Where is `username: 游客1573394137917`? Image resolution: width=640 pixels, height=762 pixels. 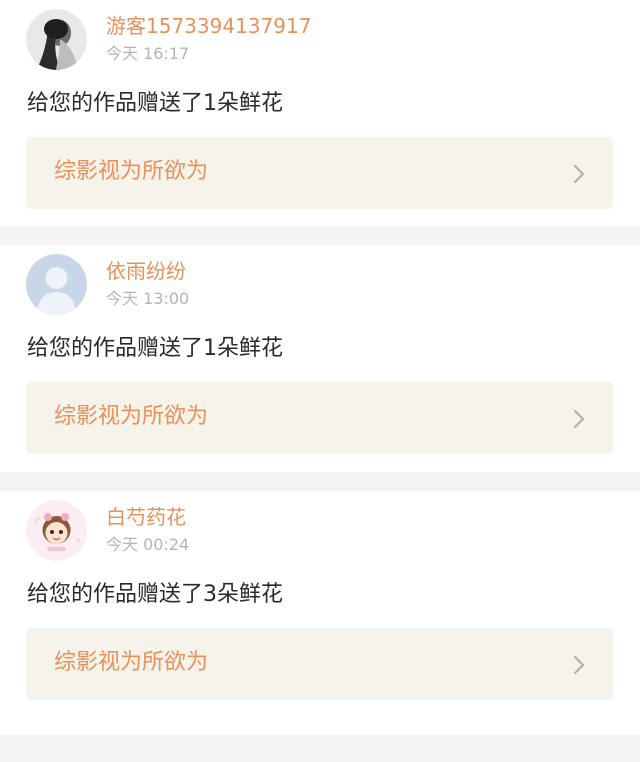
username: 游客1573394137917 is located at coordinates (208, 26).